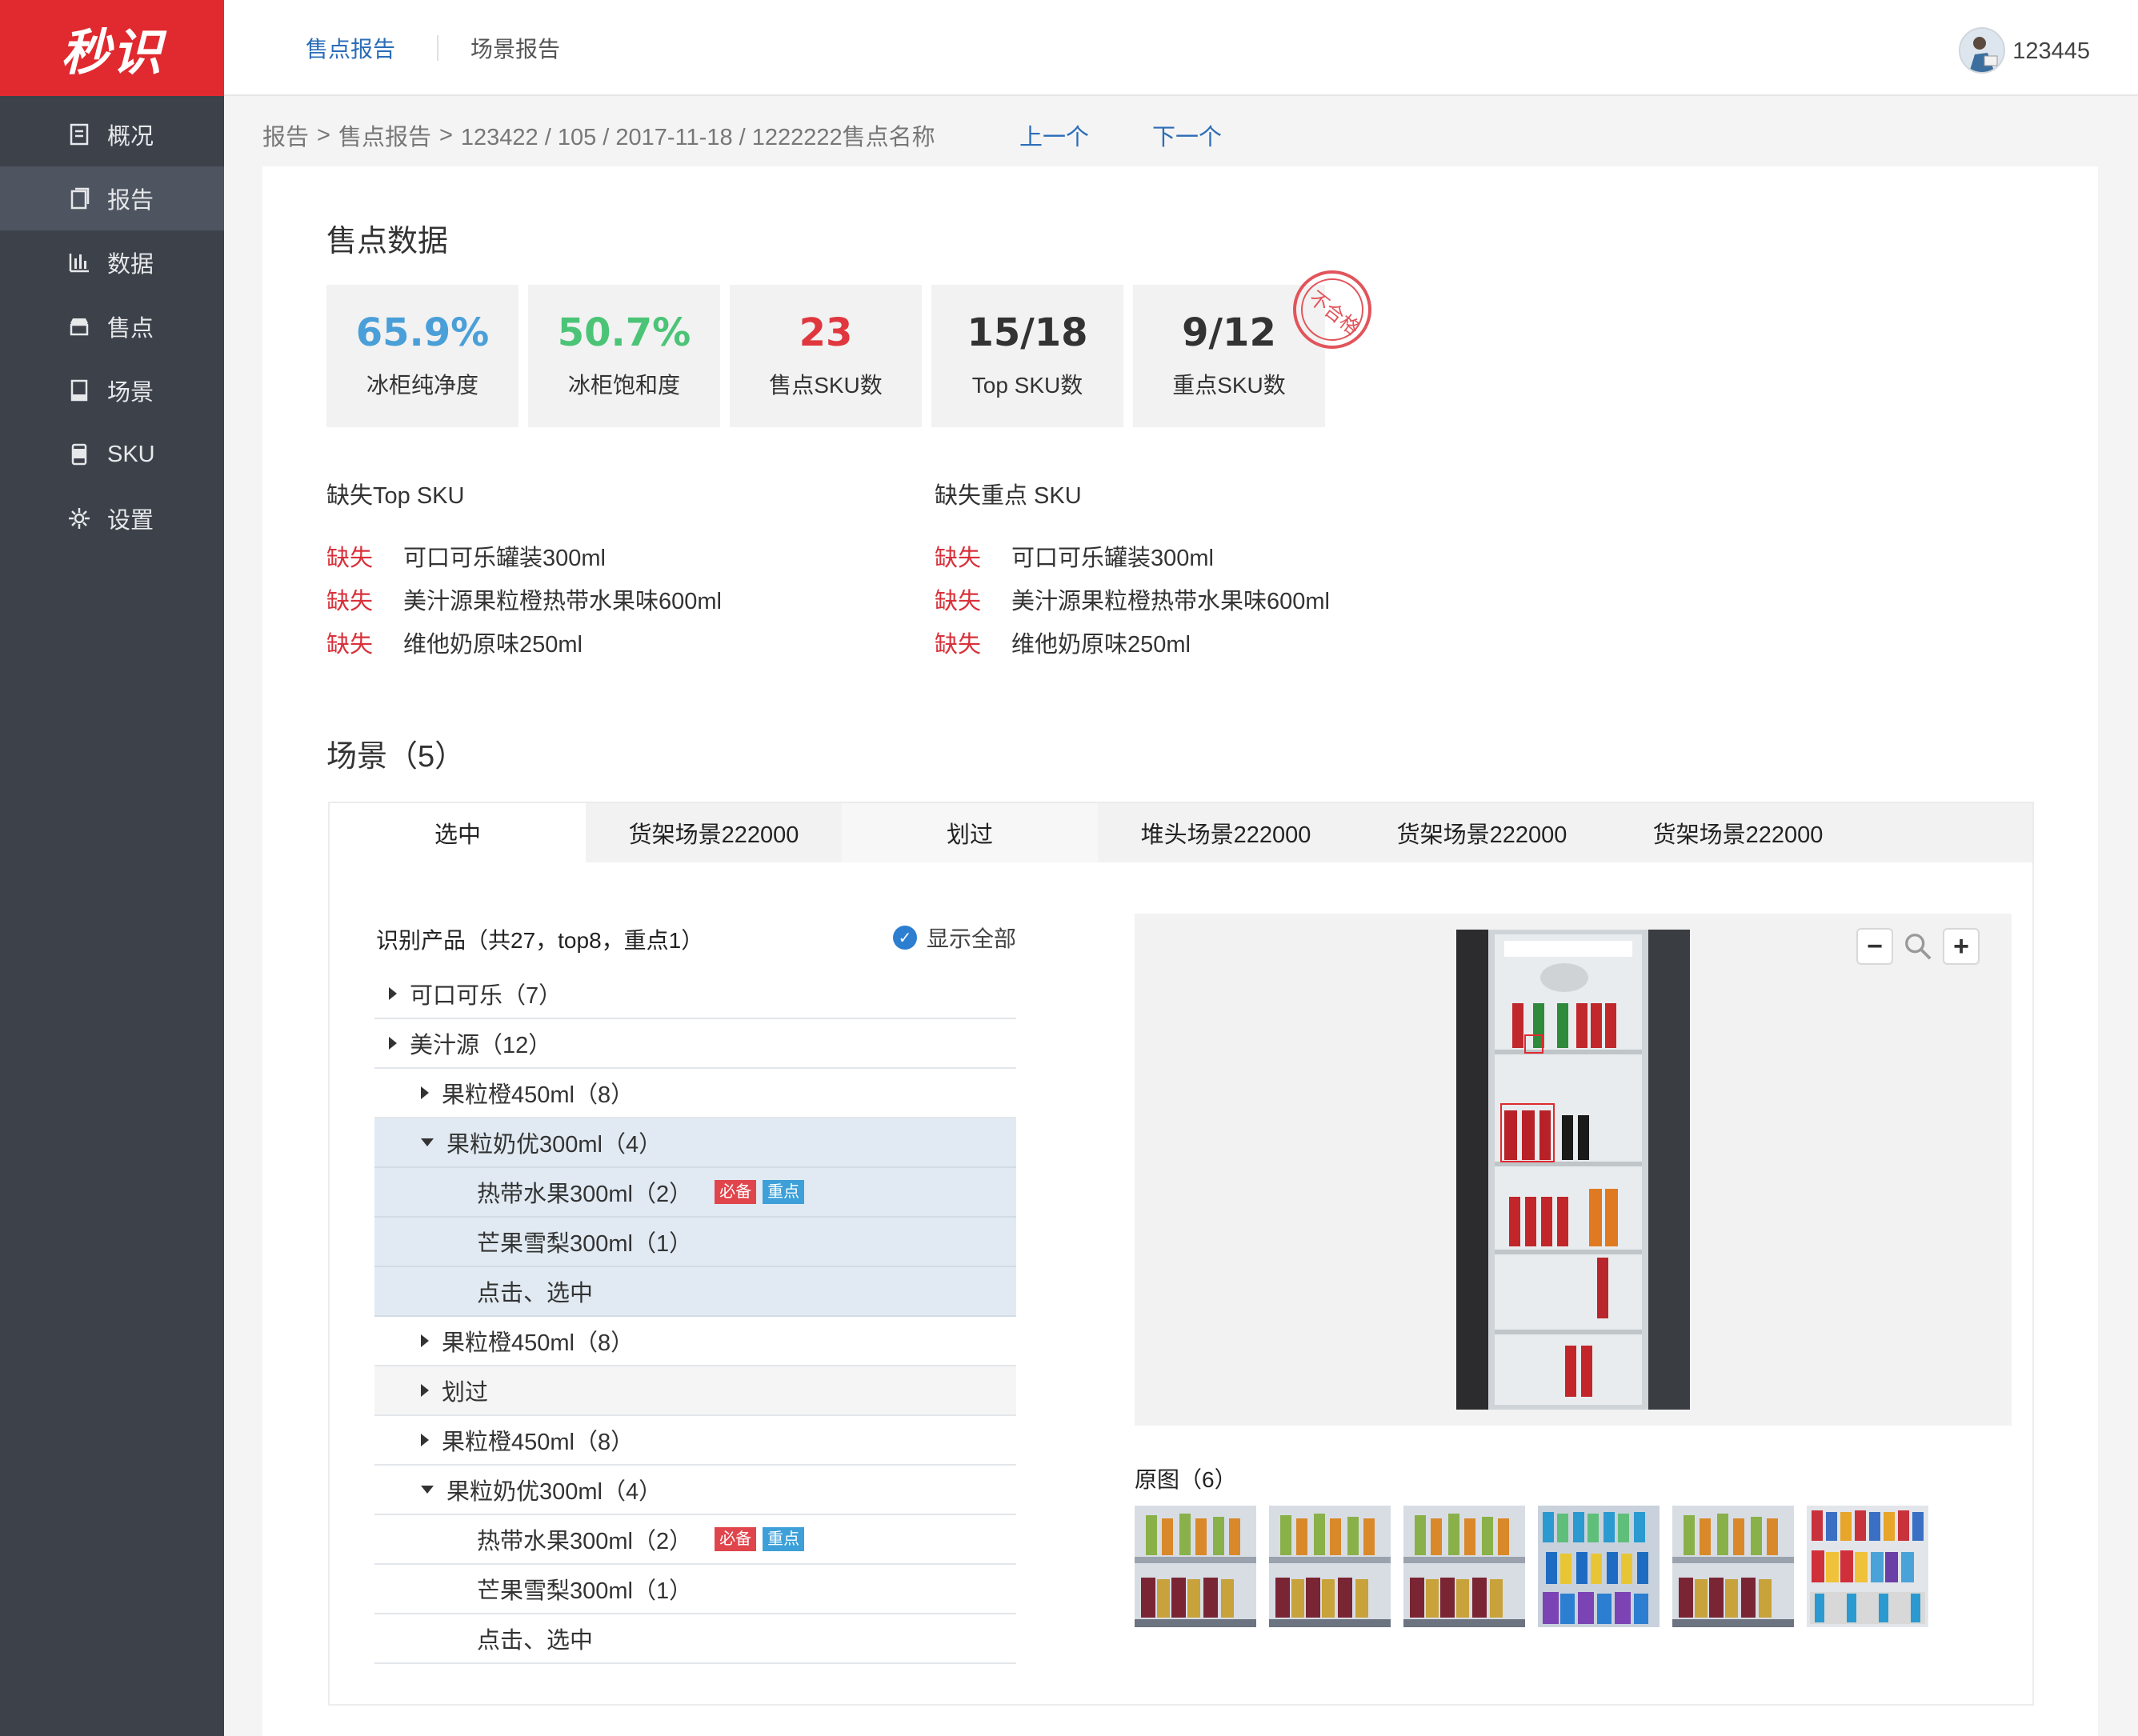 Image resolution: width=2138 pixels, height=1736 pixels. I want to click on tree-label: 划过, so click(466, 1393).